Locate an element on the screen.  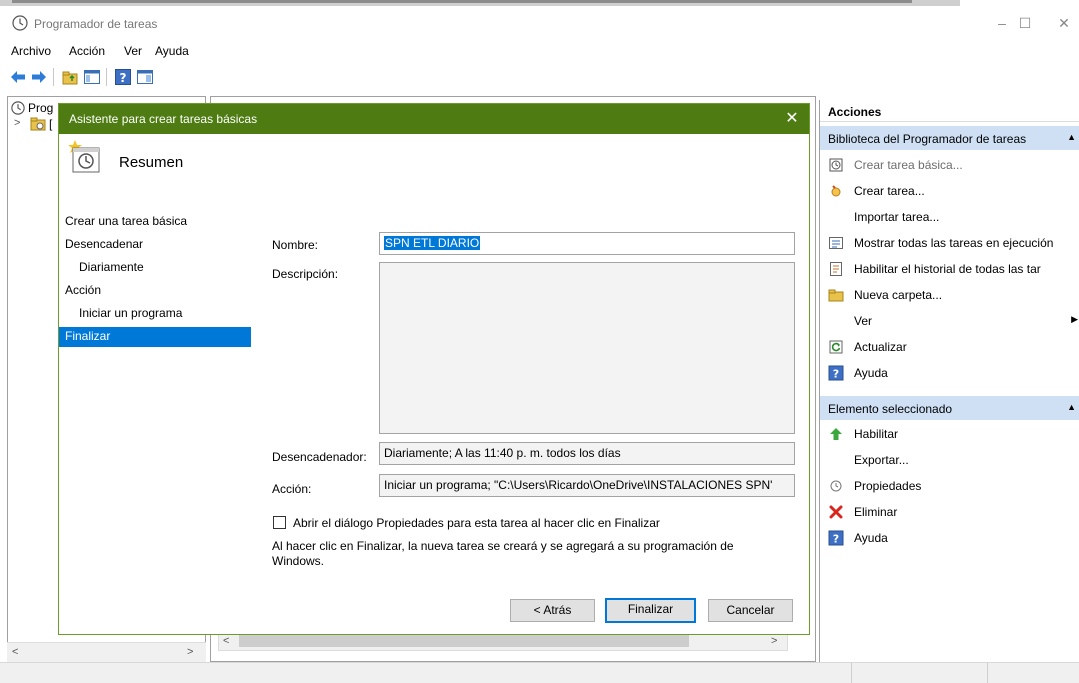
info-text-line2: Windows. is located at coordinates (298, 561).